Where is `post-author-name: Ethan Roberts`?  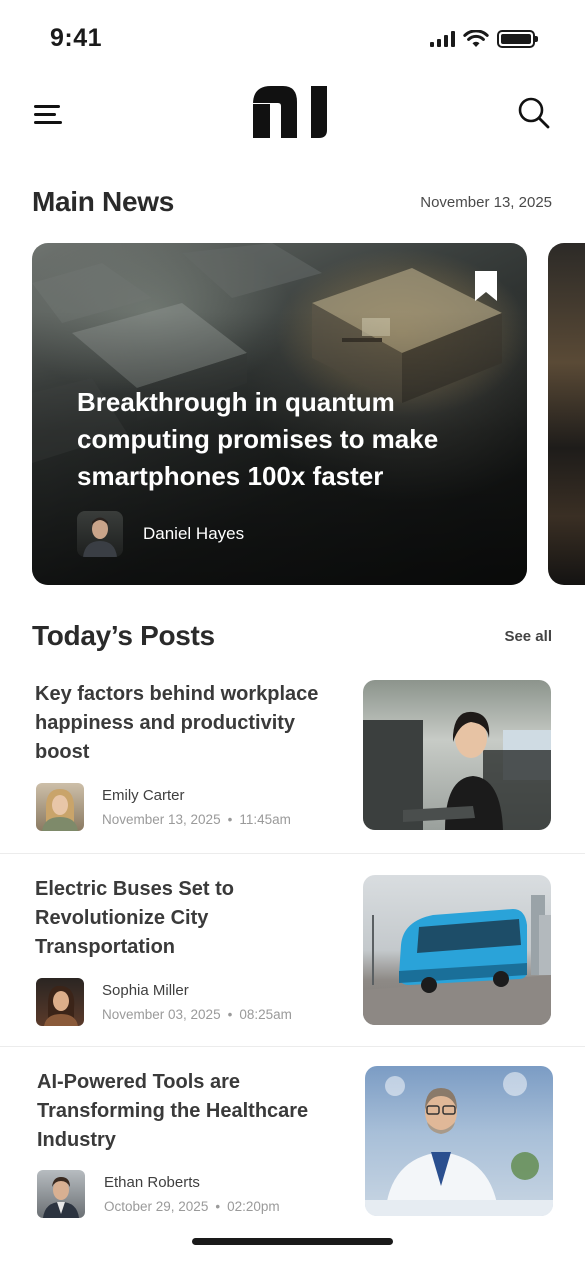
post-author-name: Ethan Roberts is located at coordinates (152, 1182).